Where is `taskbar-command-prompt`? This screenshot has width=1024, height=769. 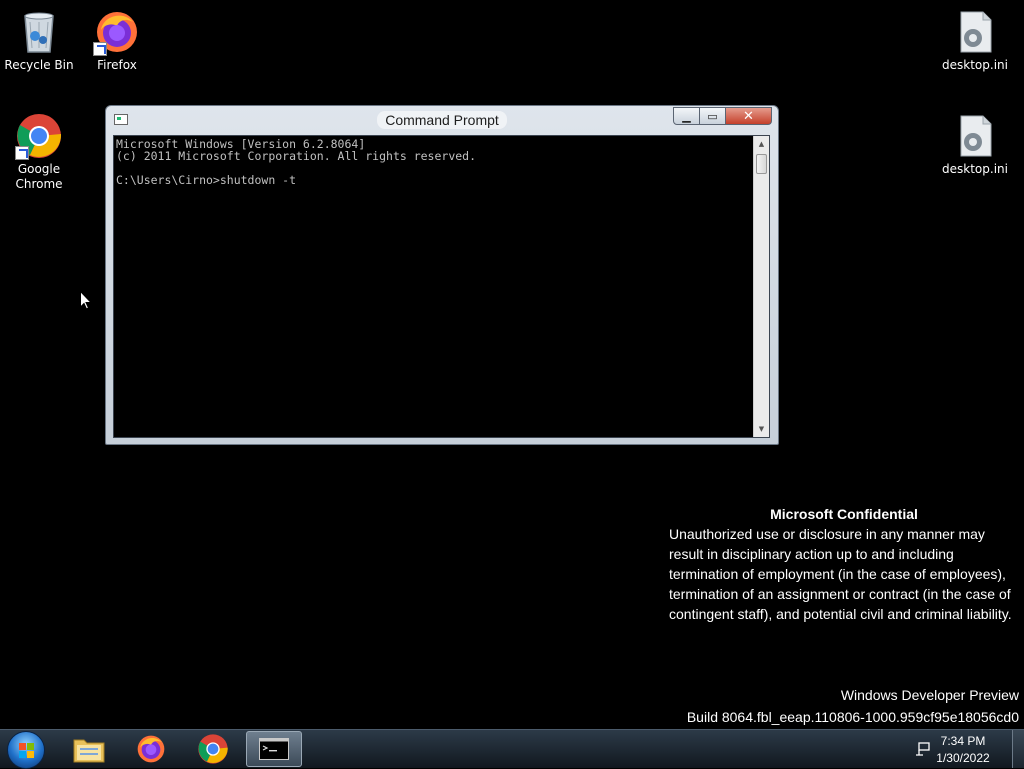 taskbar-command-prompt is located at coordinates (274, 749).